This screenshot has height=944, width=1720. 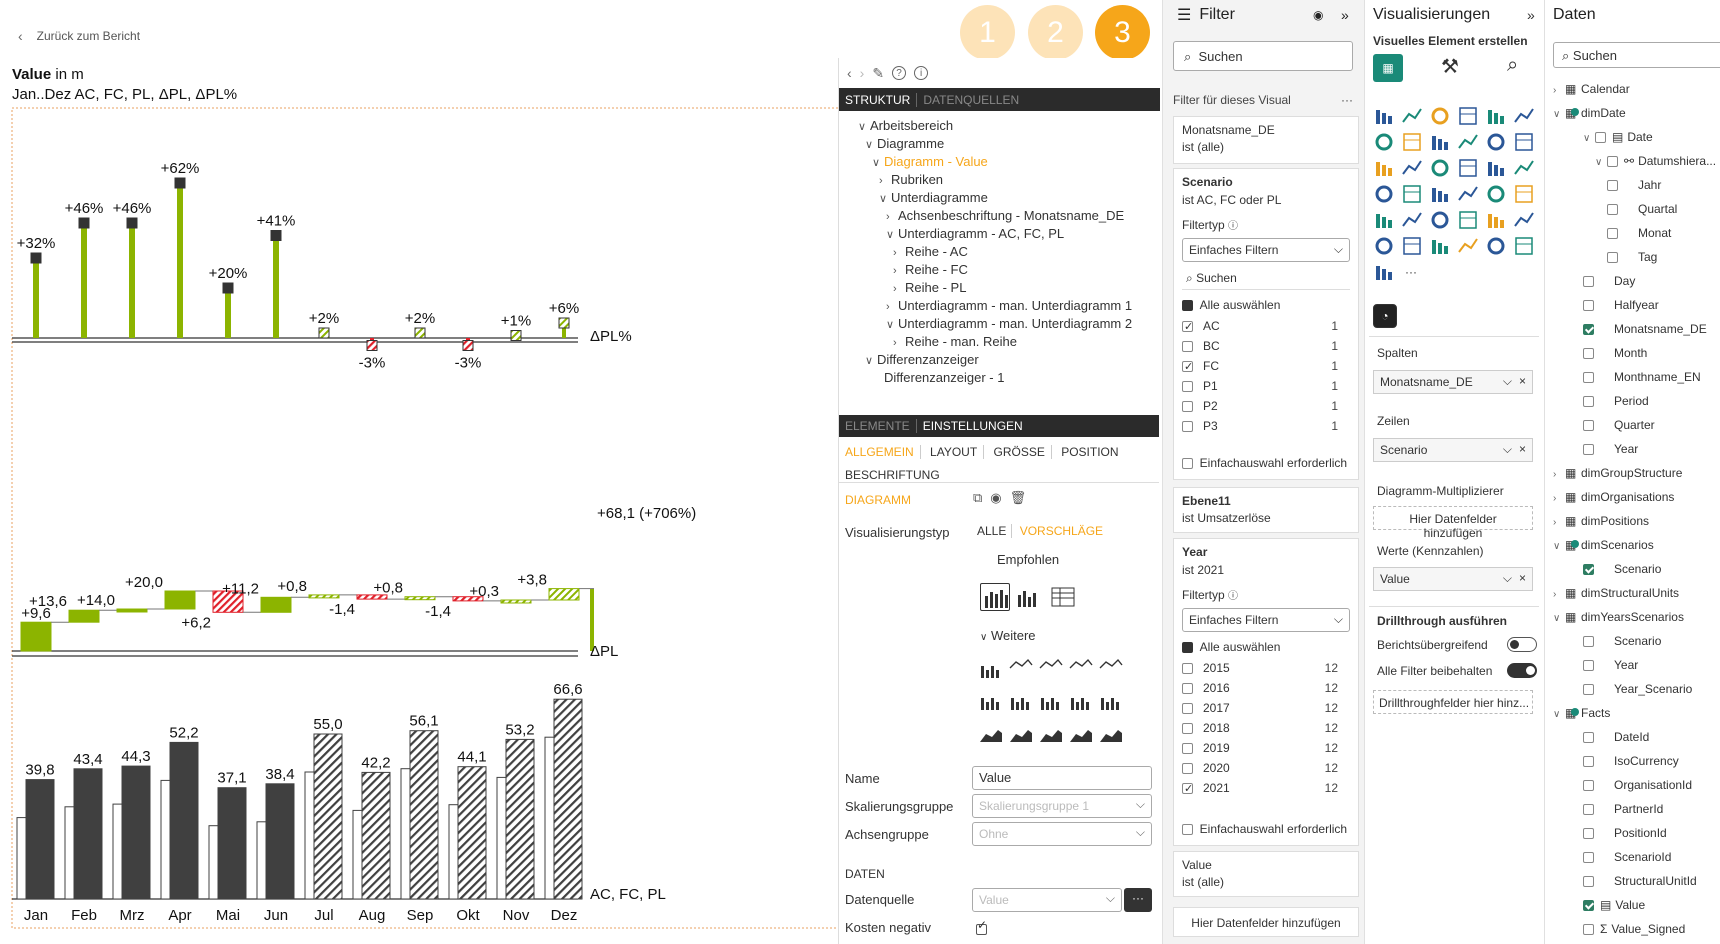 I want to click on data-field-item: Day, so click(x=1636, y=281).